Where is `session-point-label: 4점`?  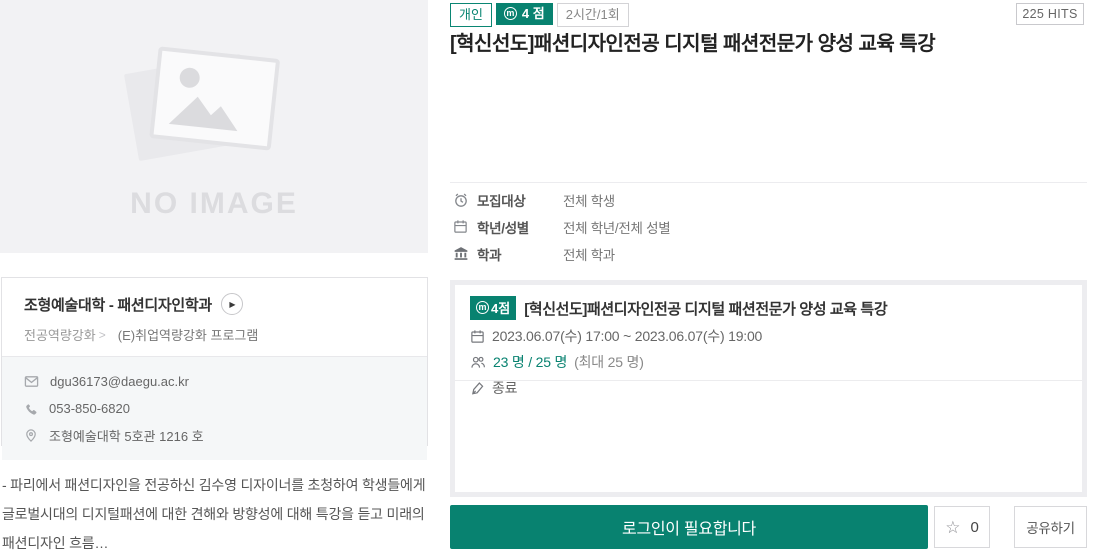 session-point-label: 4점 is located at coordinates (501, 308).